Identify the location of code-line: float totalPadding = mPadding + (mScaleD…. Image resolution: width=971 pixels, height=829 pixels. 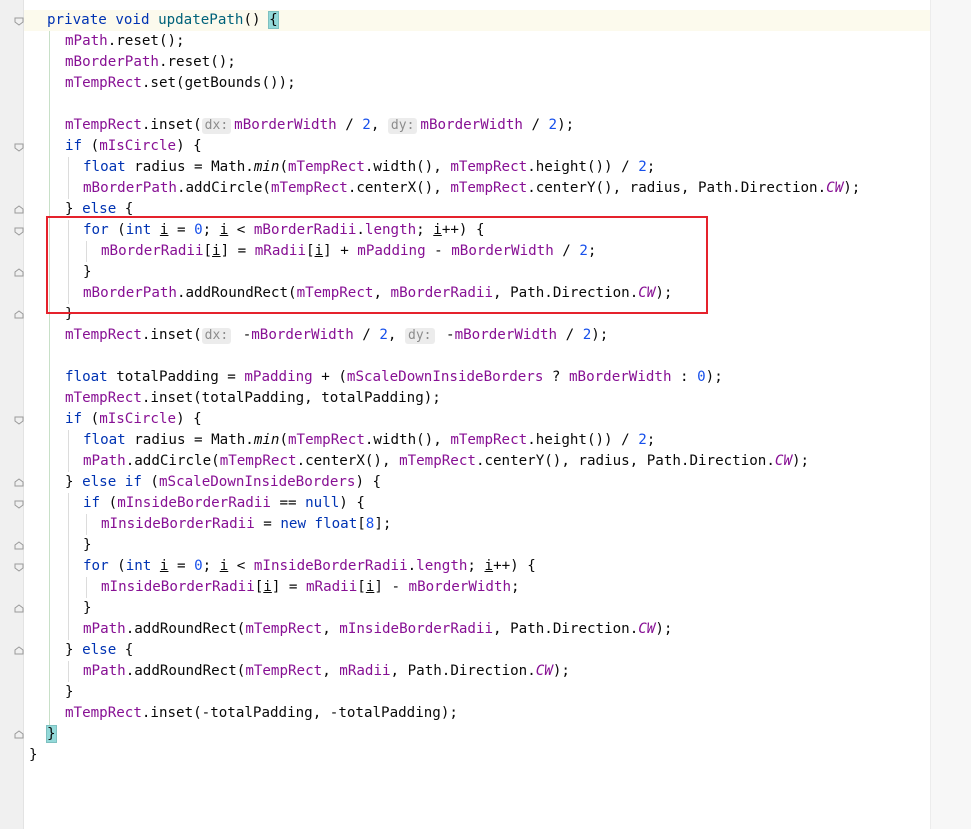
(394, 377).